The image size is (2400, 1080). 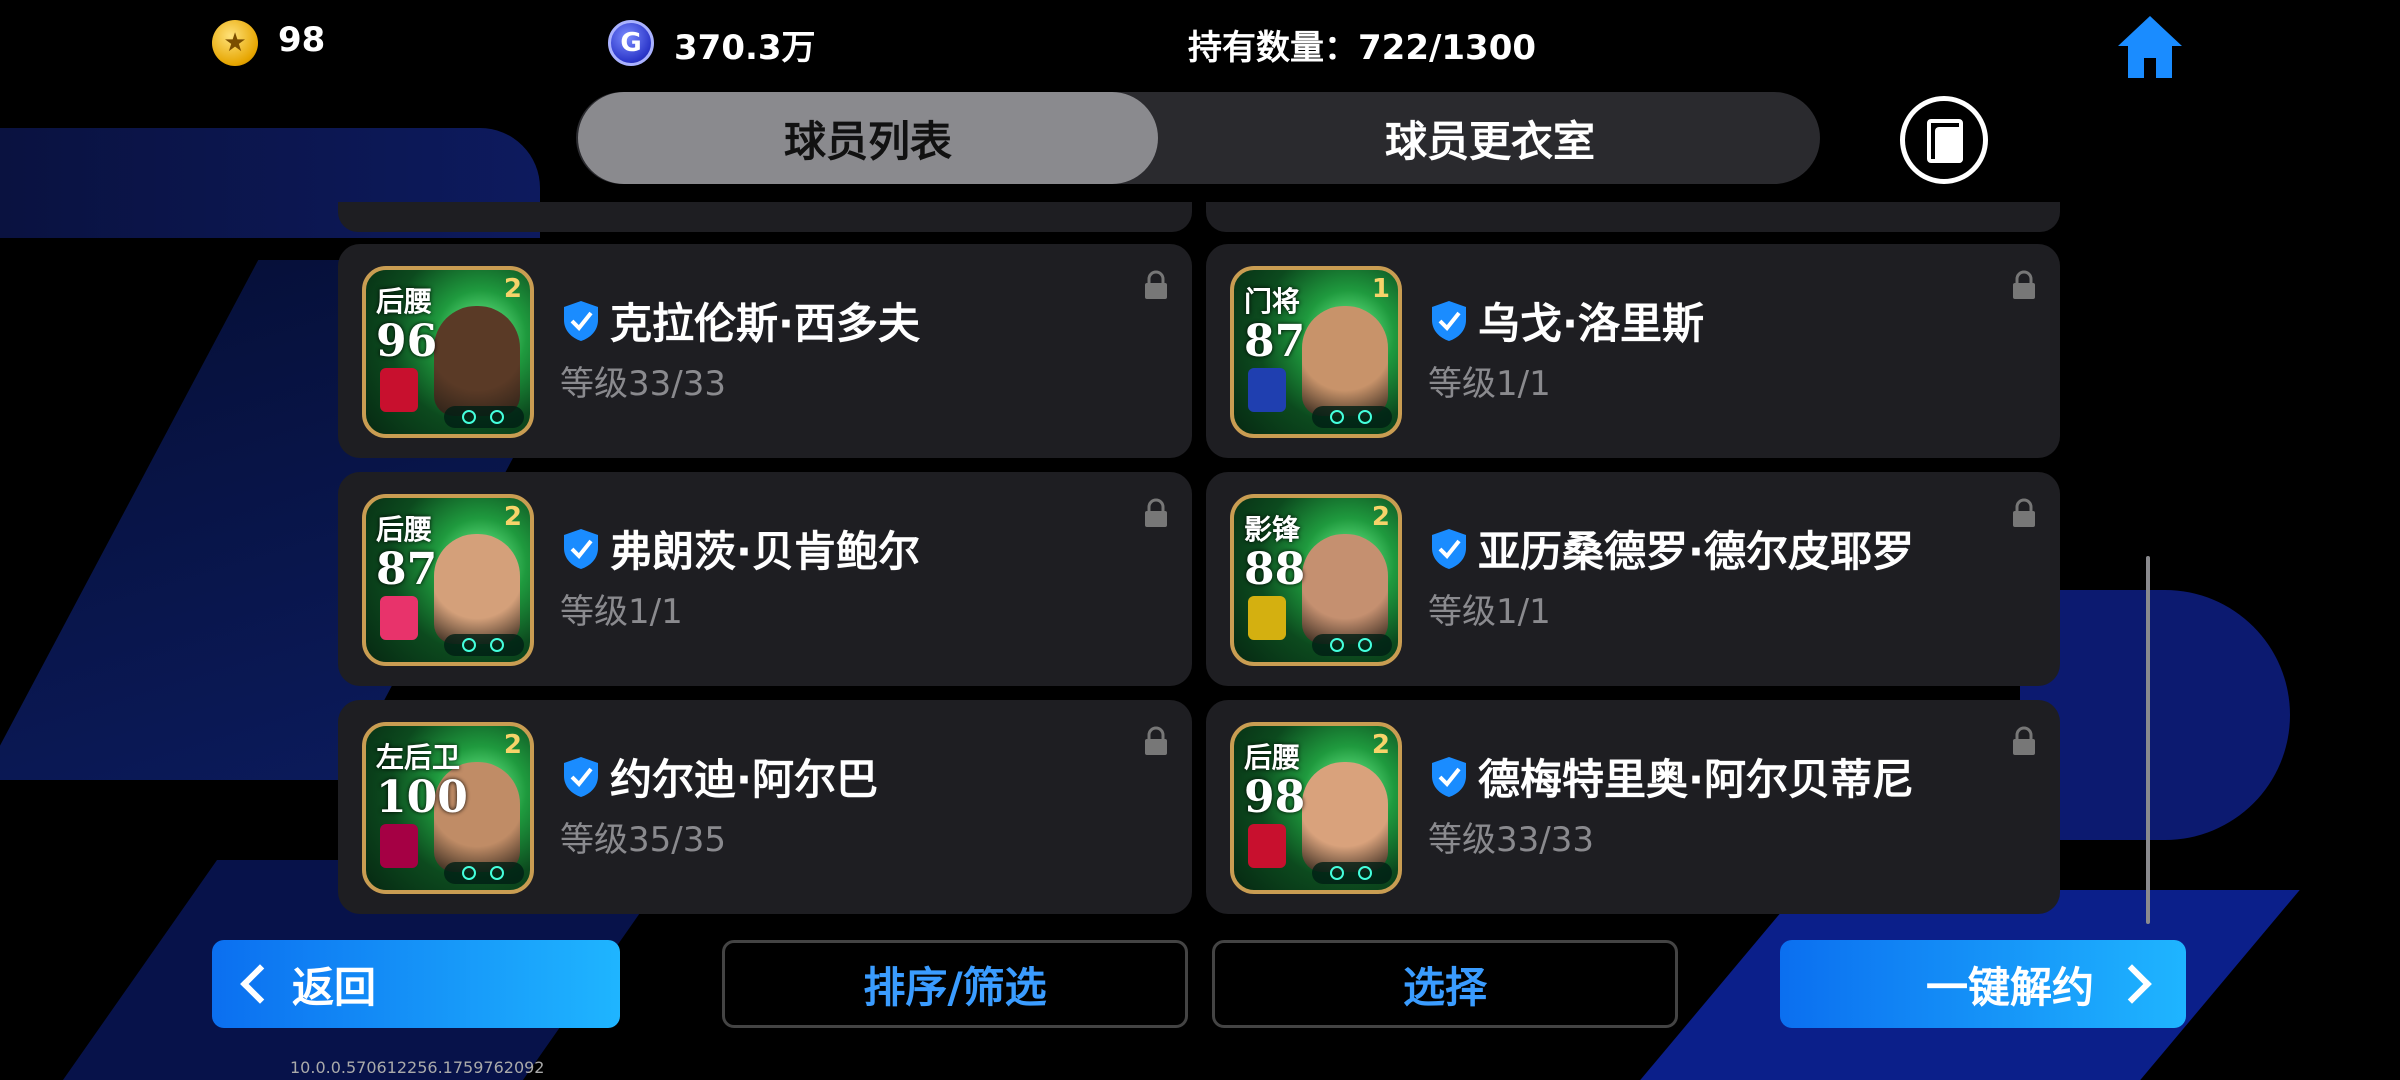 What do you see at coordinates (1272, 301) in the screenshot?
I see `player-position: 门将` at bounding box center [1272, 301].